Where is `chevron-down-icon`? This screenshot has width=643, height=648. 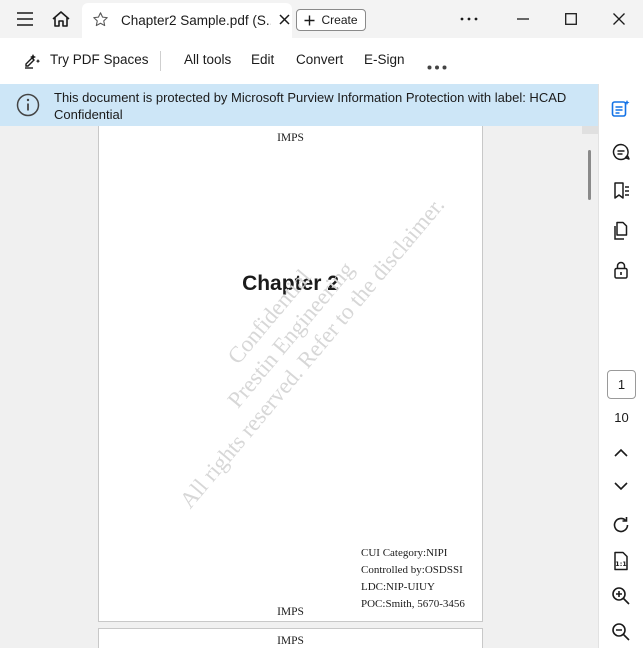
chevron-down-icon is located at coordinates (621, 486).